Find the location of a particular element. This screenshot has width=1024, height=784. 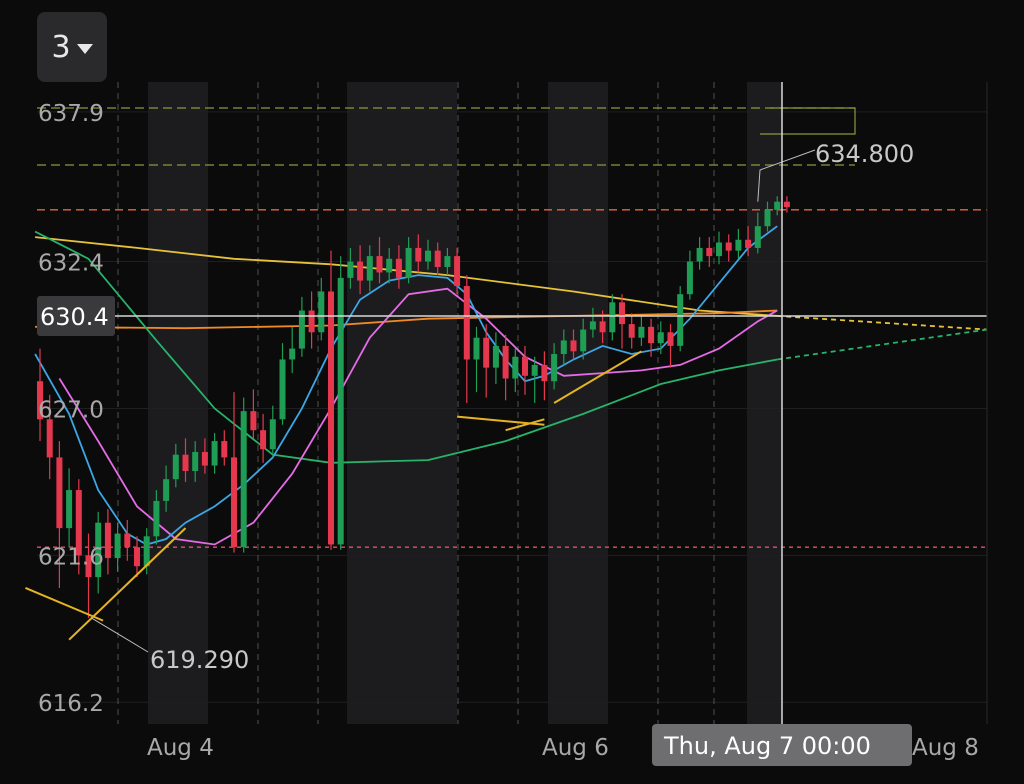

crosshair-price-label: 630.4 is located at coordinates (74, 317).